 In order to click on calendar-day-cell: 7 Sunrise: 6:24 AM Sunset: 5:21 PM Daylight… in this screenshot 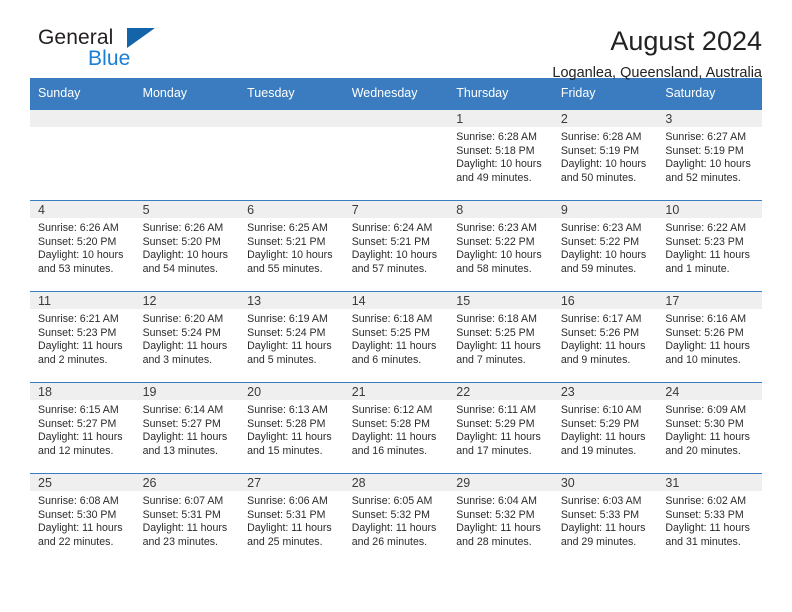, I will do `click(396, 246)`.